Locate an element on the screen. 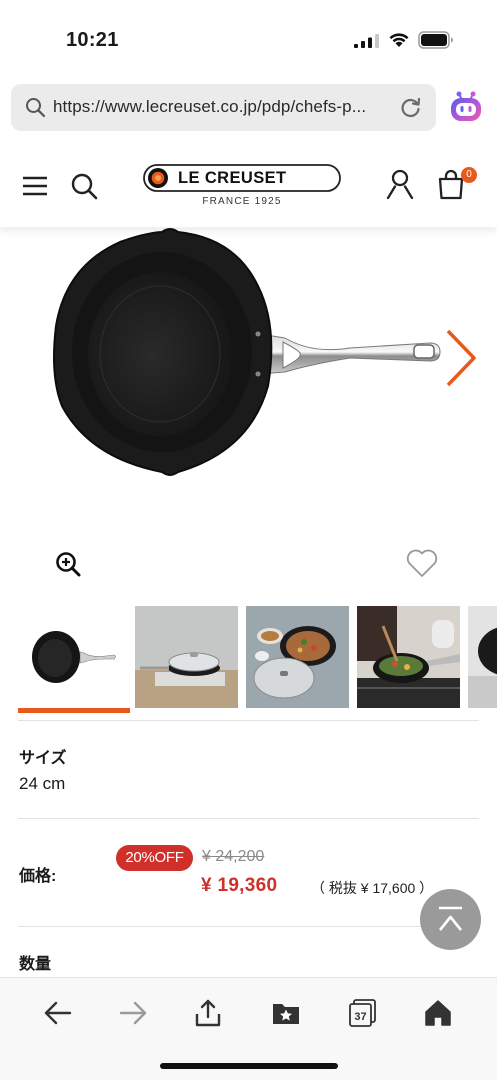 The image size is (497, 1080). discount-badge: 20%OFF is located at coordinates (154, 858).